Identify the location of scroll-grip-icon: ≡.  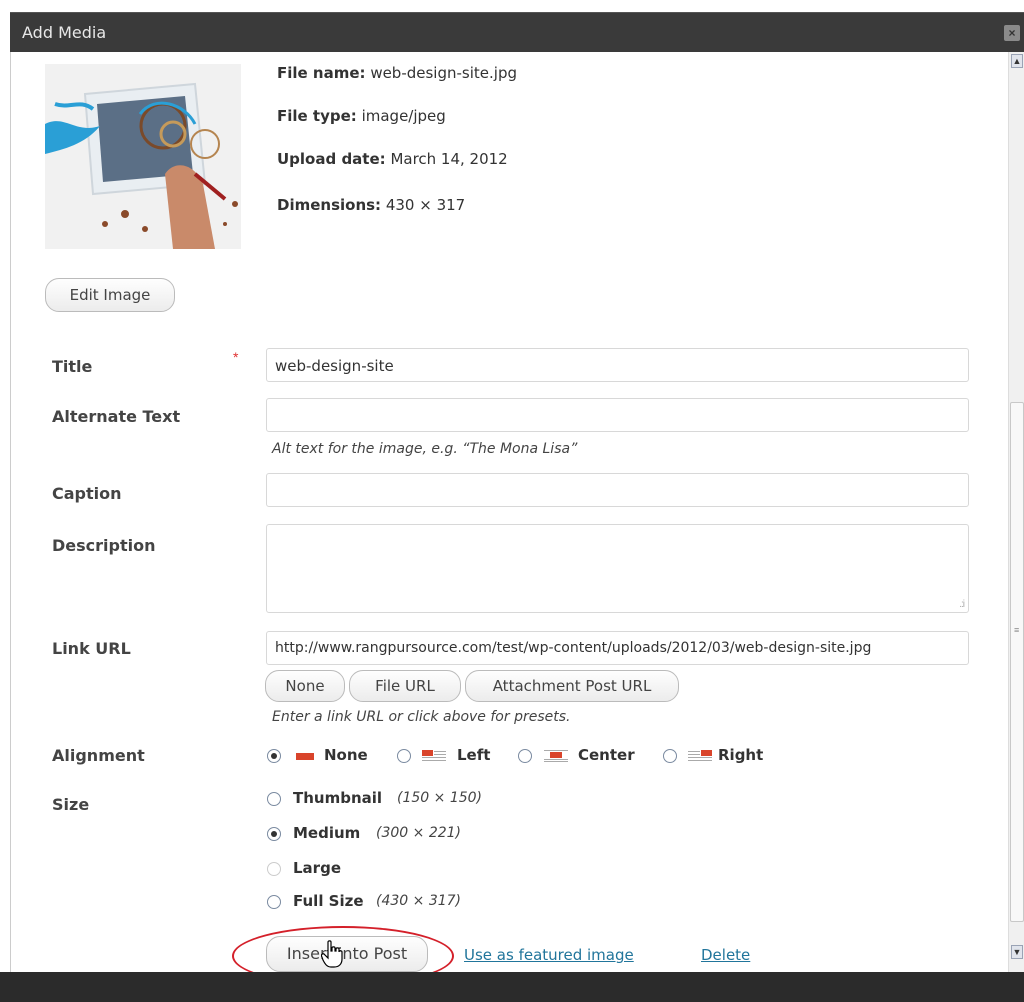
(1017, 630).